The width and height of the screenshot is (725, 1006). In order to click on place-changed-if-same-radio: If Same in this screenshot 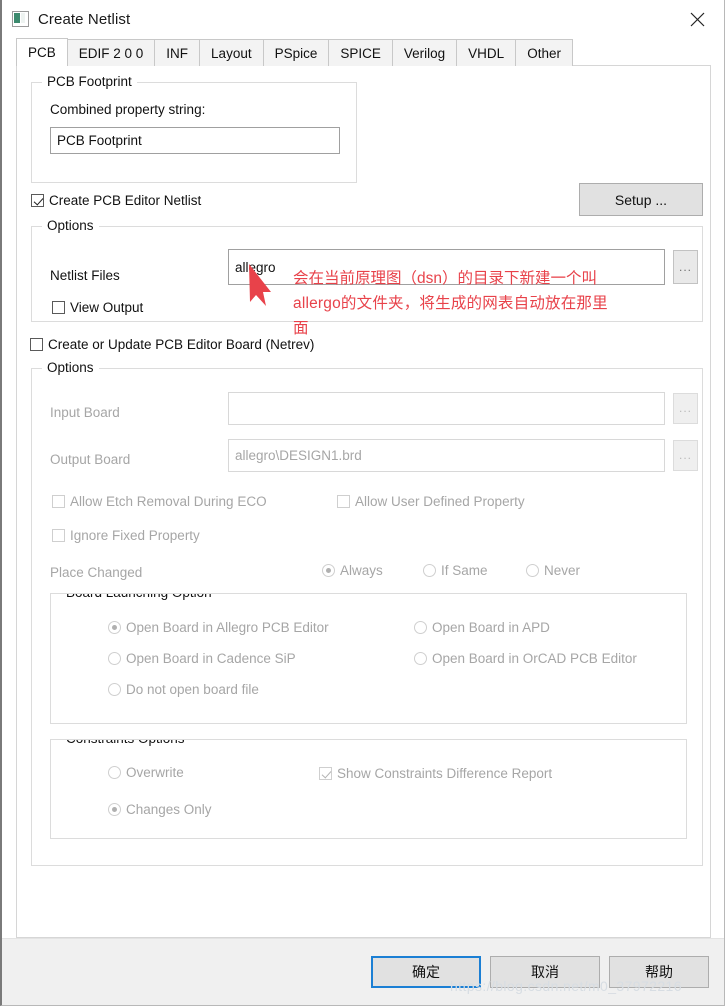, I will do `click(455, 570)`.